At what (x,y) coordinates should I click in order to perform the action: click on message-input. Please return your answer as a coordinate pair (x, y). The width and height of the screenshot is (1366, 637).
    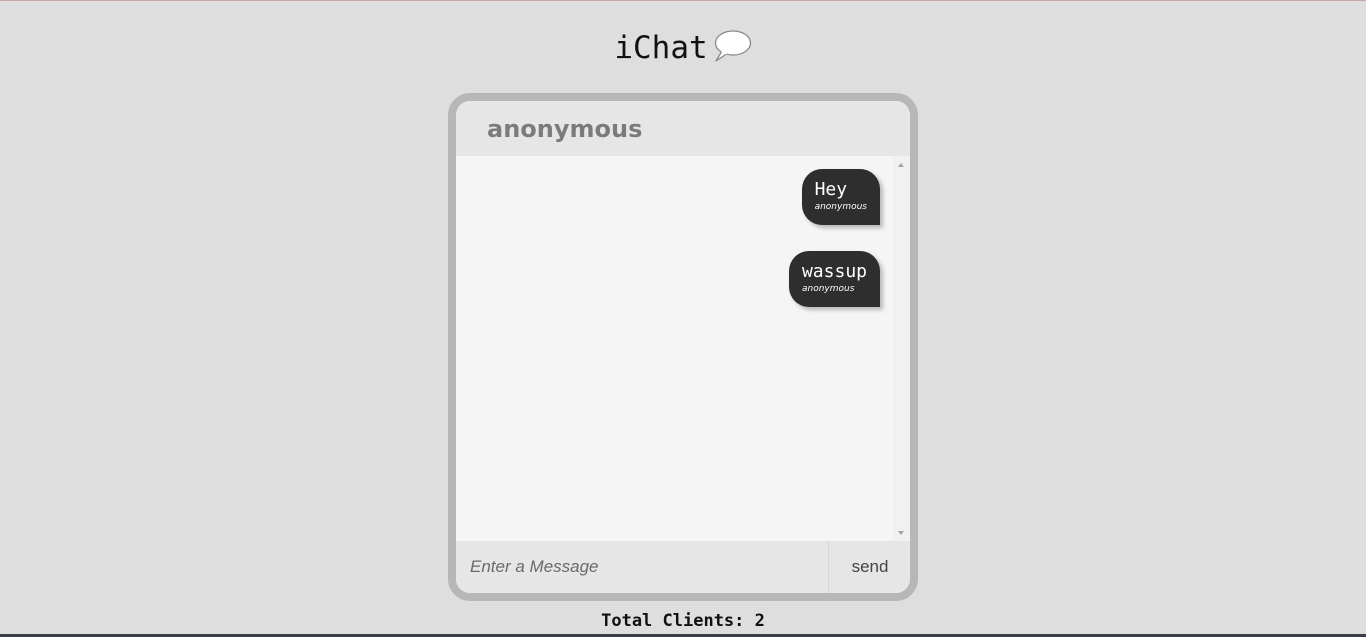
    Looking at the image, I should click on (642, 567).